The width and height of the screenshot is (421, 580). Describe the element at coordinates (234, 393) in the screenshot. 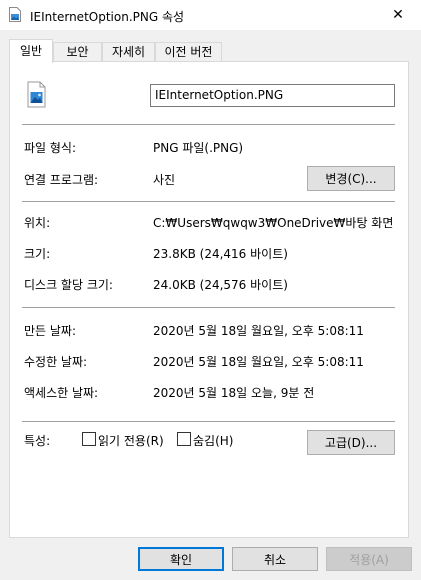

I see `accessed-value: 2020년 5월 18일 오늘, 9분 전` at that location.